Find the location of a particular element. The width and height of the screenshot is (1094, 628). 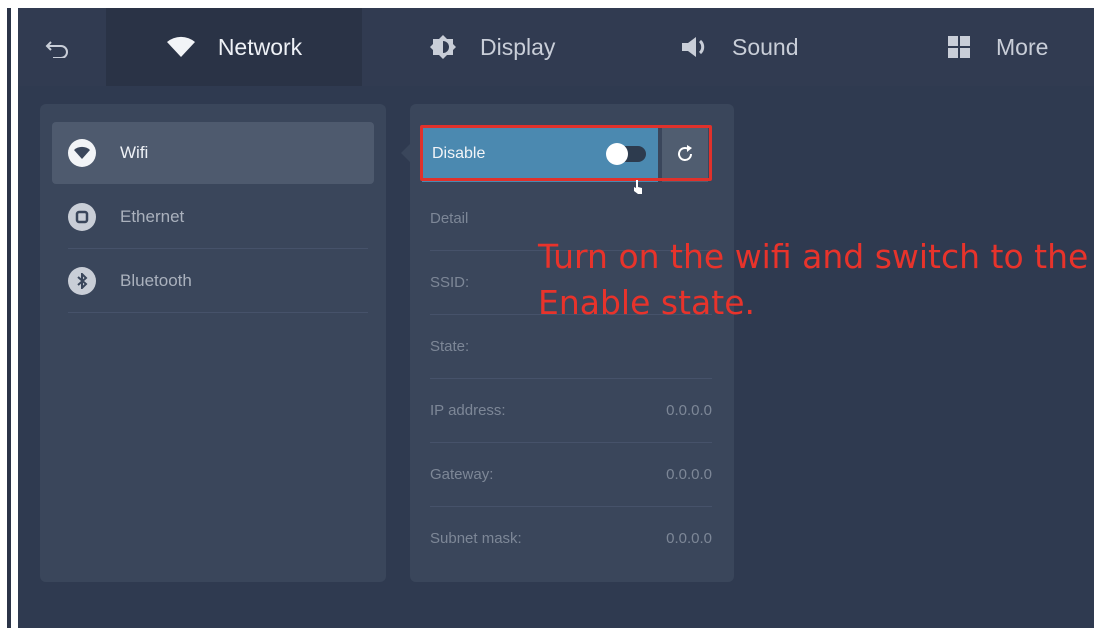

brightness-icon is located at coordinates (443, 47).